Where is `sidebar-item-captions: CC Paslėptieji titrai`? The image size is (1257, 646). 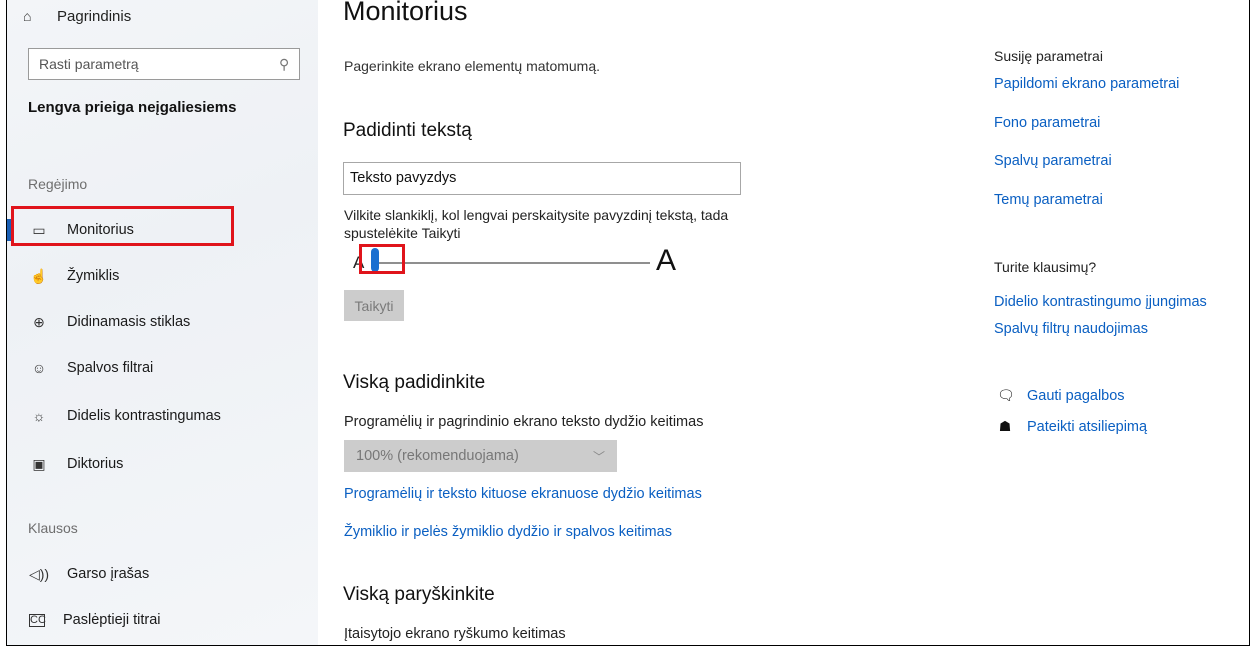
sidebar-item-captions: CC Paslėptieji titrai is located at coordinates (162, 620).